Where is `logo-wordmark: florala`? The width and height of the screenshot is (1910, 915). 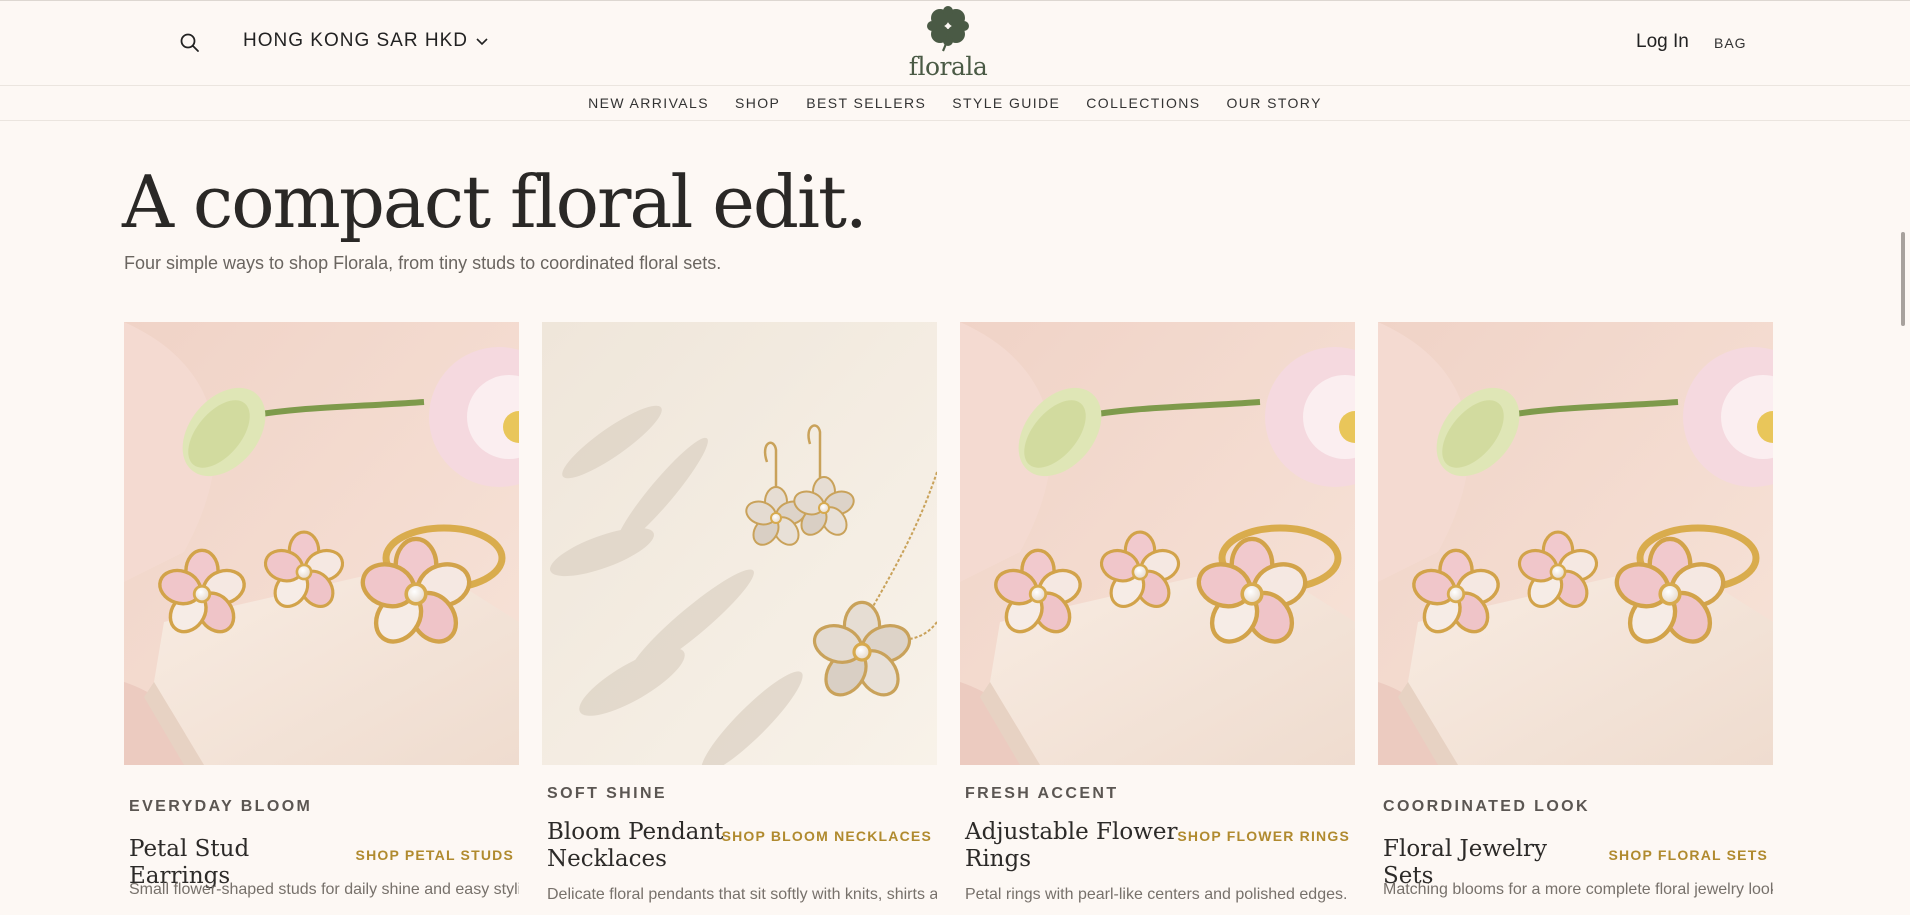 logo-wordmark: florala is located at coordinates (948, 66).